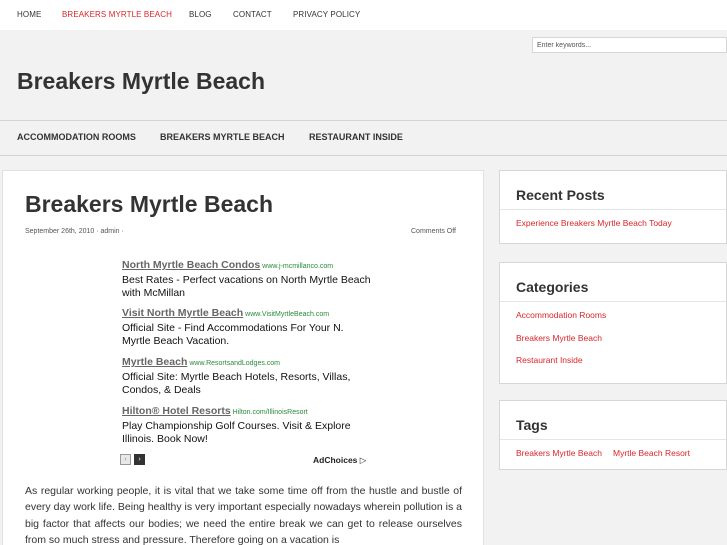  What do you see at coordinates (559, 338) in the screenshot?
I see `category-link: Breakers Myrtle Beach` at bounding box center [559, 338].